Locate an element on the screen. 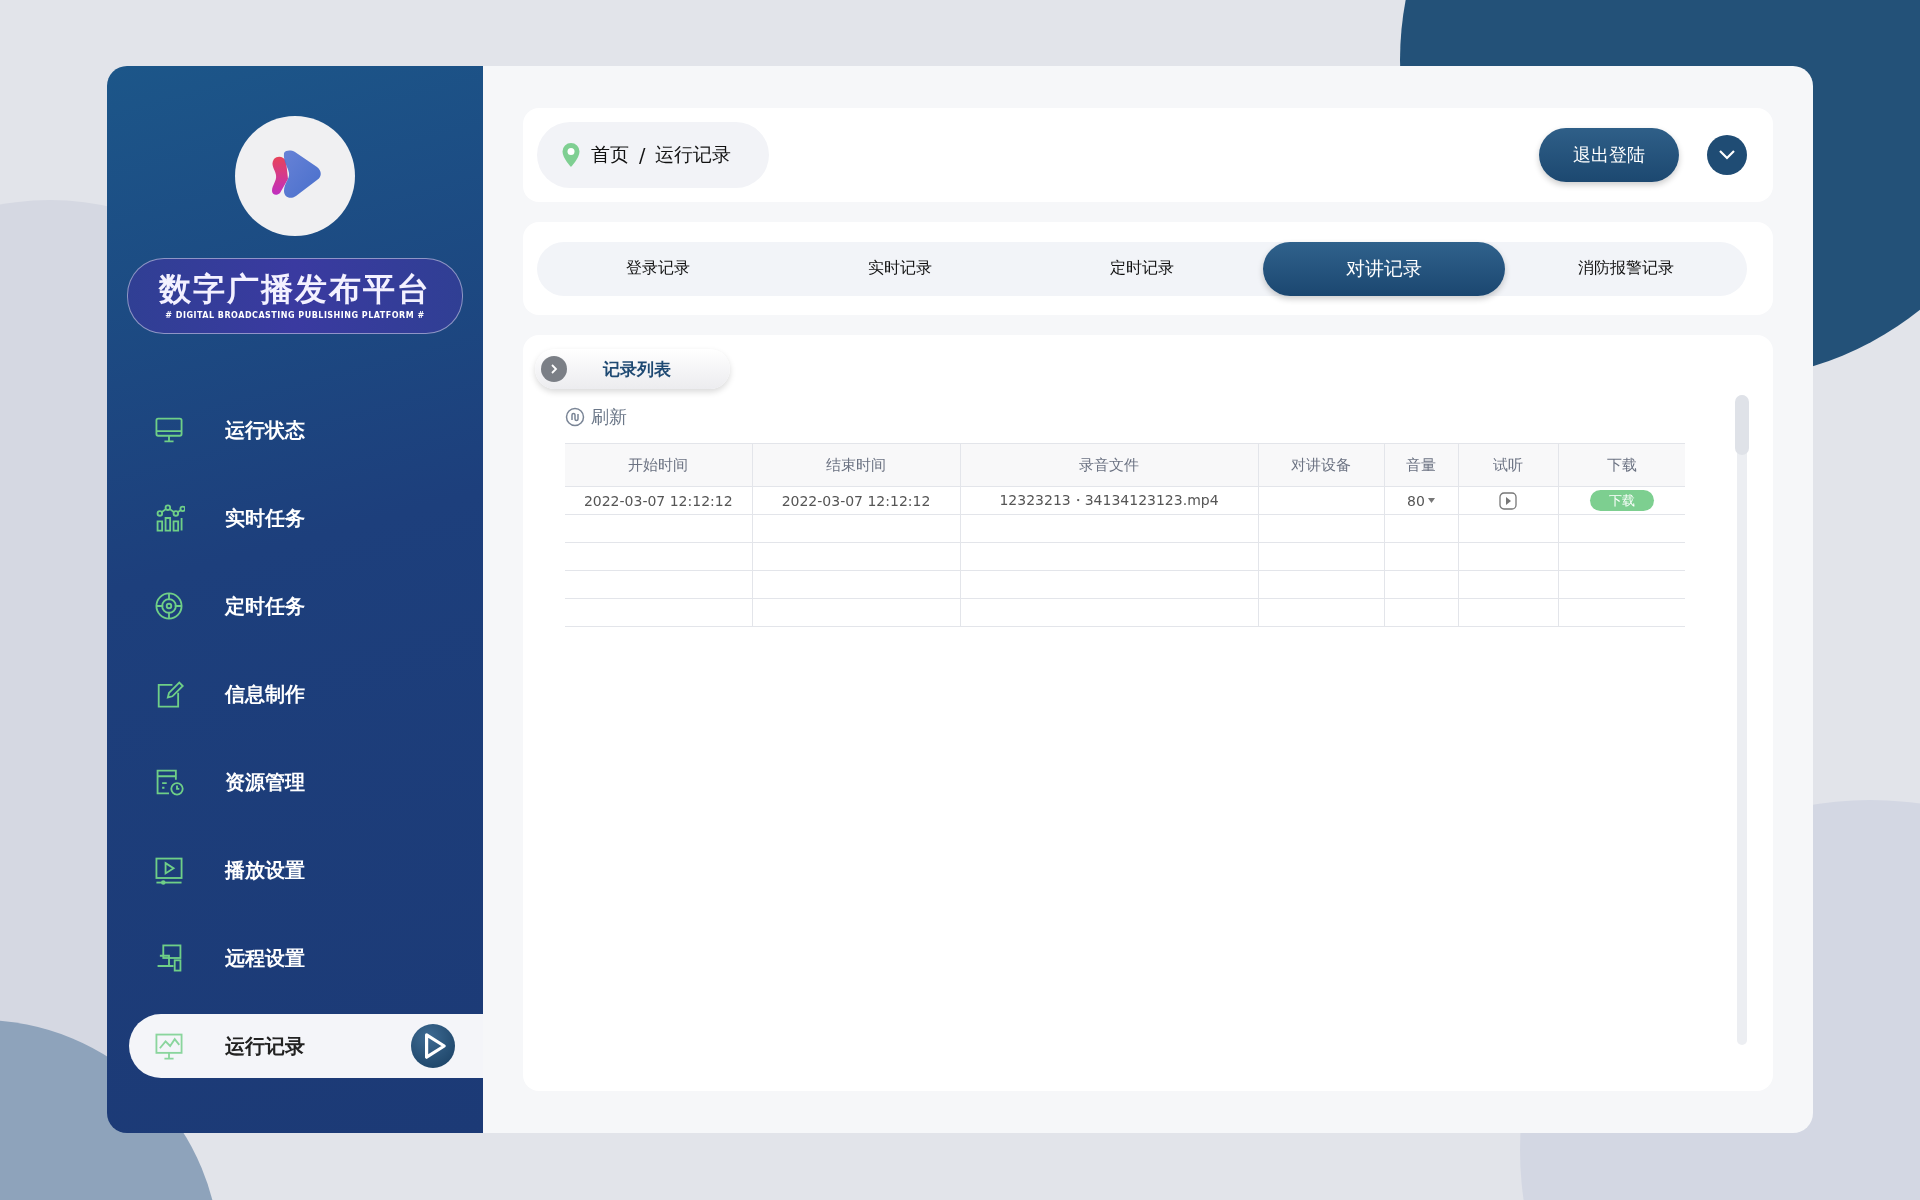 Image resolution: width=1920 pixels, height=1200 pixels. chevron-right-icon is located at coordinates (554, 369).